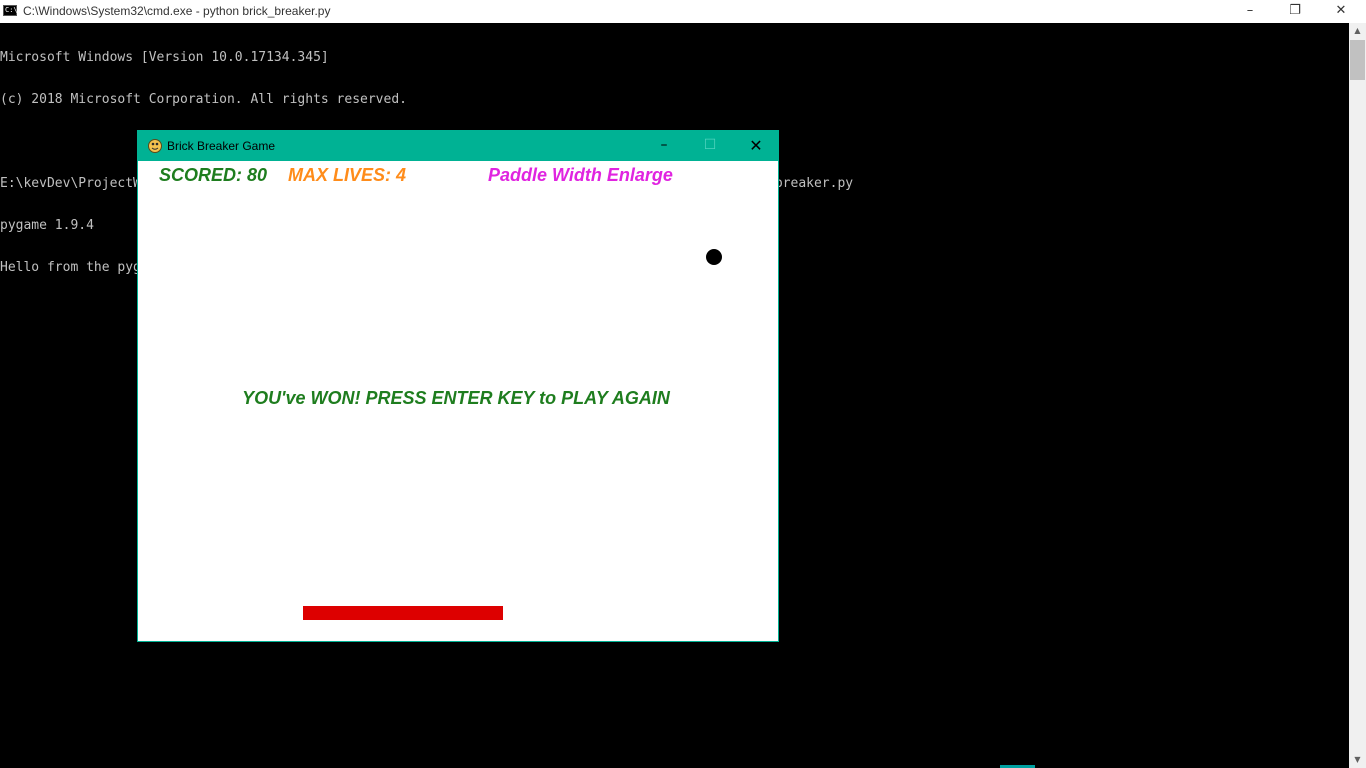 The height and width of the screenshot is (768, 1366). Describe the element at coordinates (155, 146) in the screenshot. I see `pygame-snake-icon` at that location.